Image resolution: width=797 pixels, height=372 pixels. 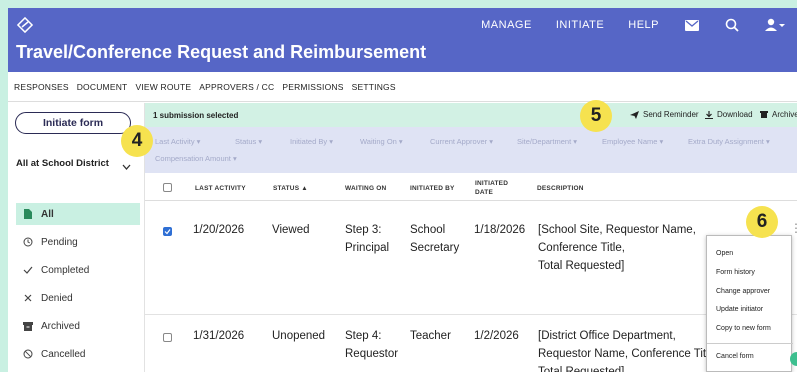 What do you see at coordinates (596, 116) in the screenshot?
I see `callout-badge-5: 5` at bounding box center [596, 116].